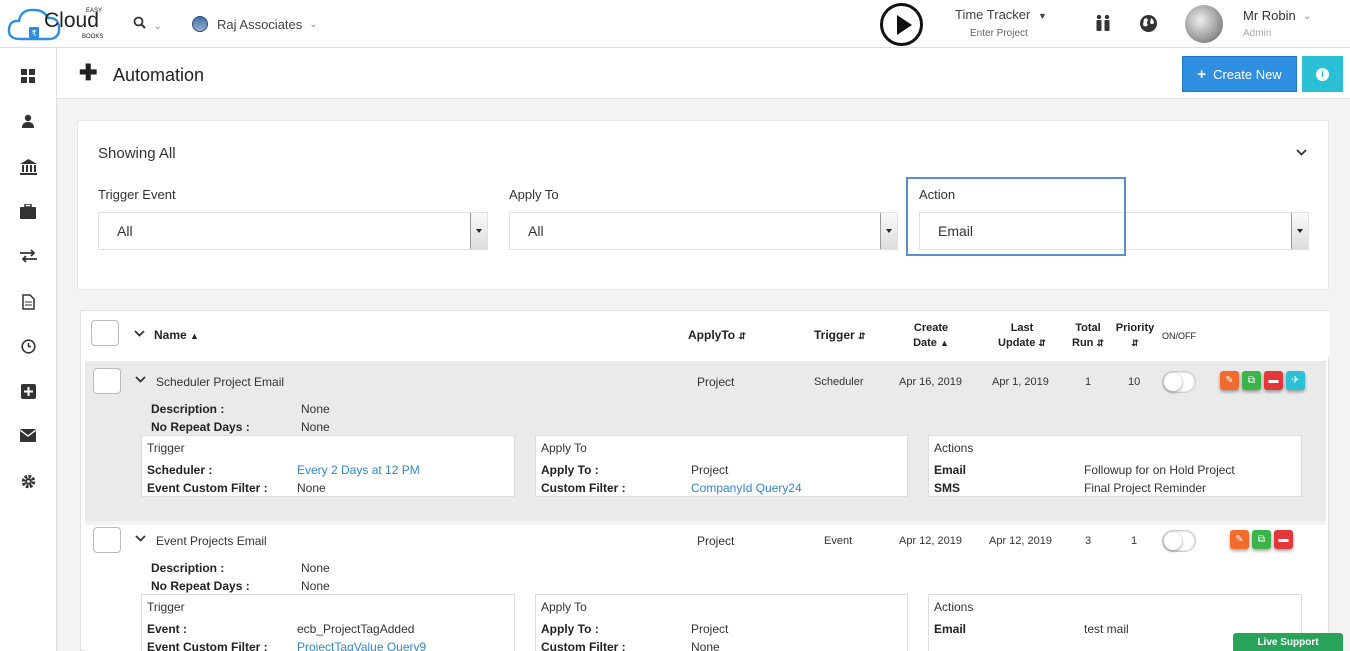  What do you see at coordinates (28, 303) in the screenshot?
I see `document-icon` at bounding box center [28, 303].